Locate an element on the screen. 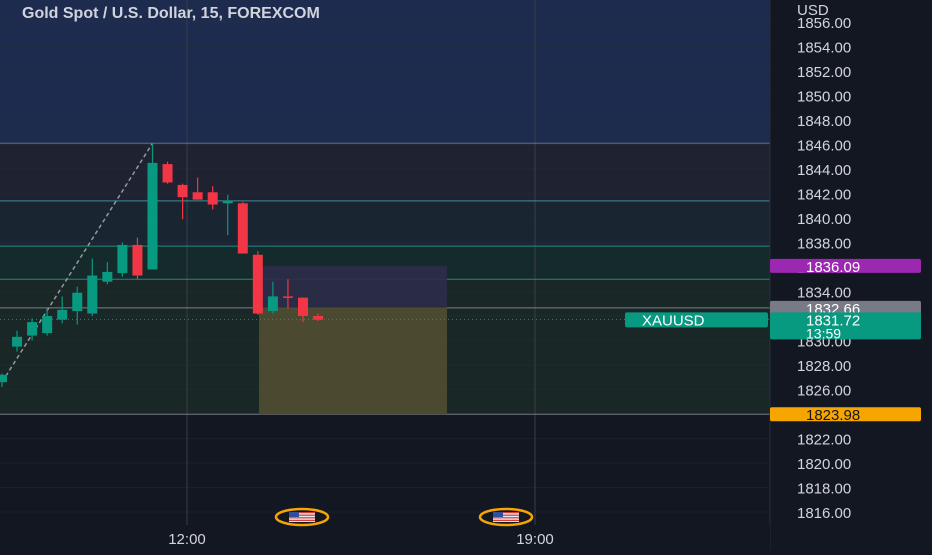  price-tick-label: 1840.00 is located at coordinates (824, 219).